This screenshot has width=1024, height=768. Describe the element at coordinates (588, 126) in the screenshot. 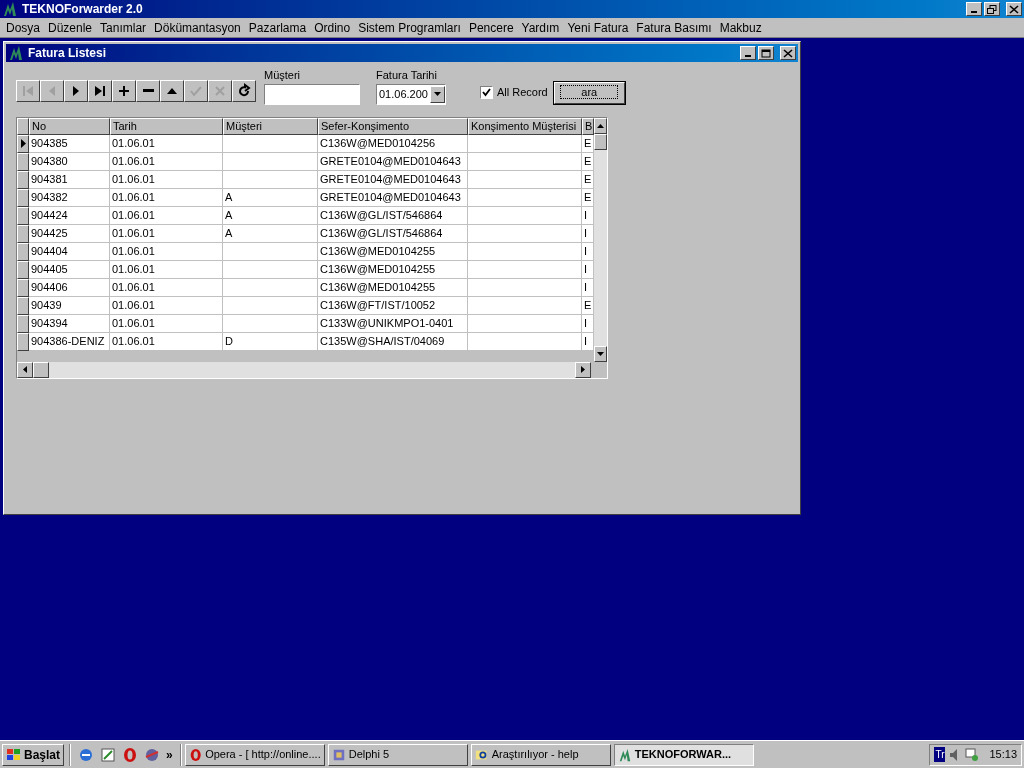

I see `column-header: B` at that location.